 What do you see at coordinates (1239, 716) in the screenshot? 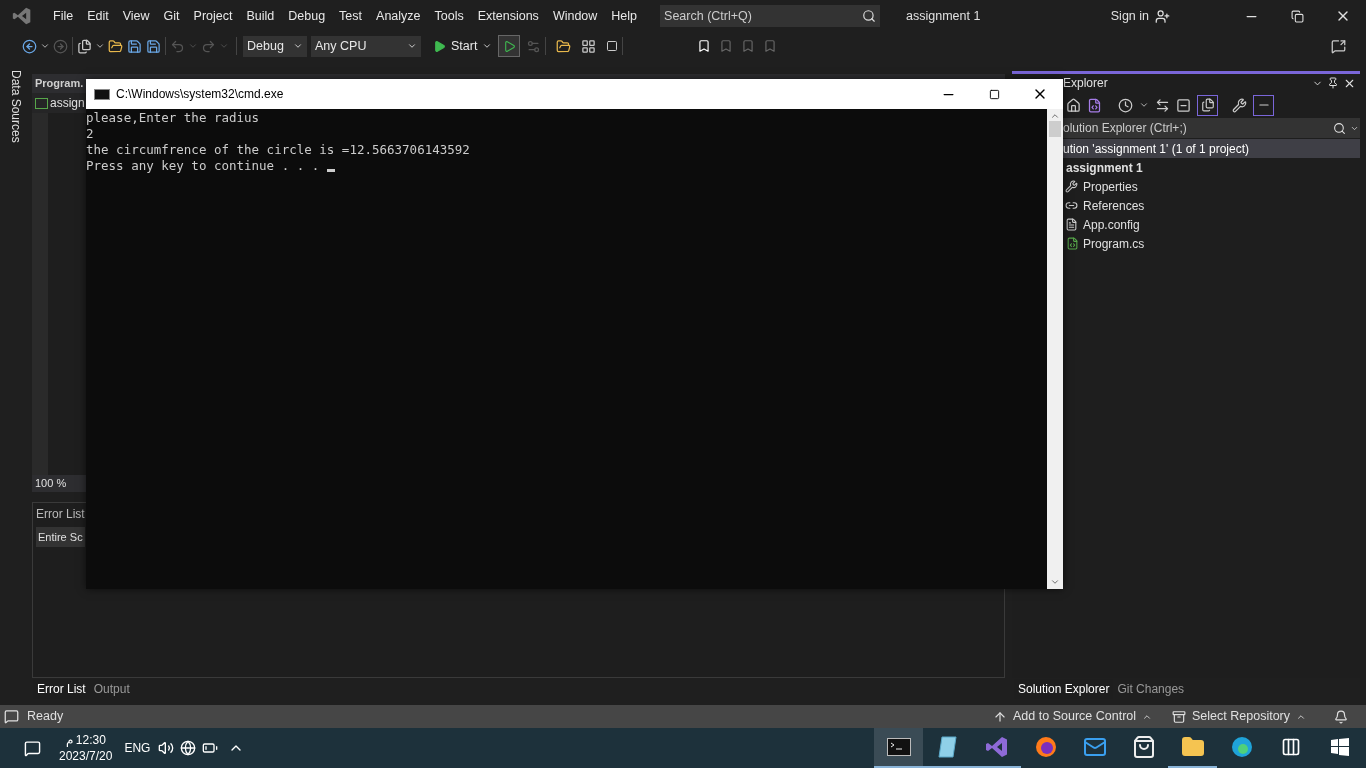
I see `repository-button: Select Repository` at bounding box center [1239, 716].